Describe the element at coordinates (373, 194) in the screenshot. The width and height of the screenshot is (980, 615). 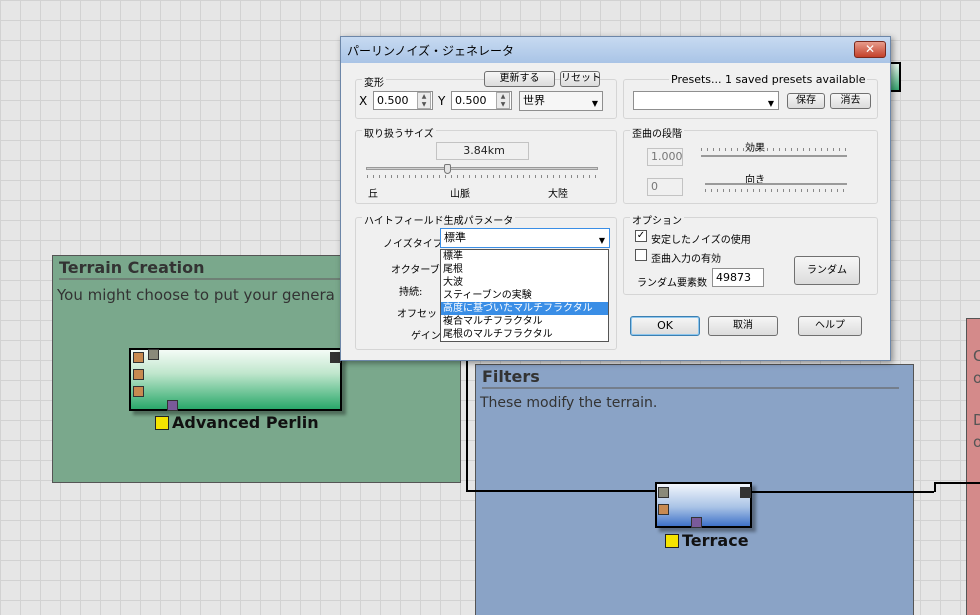
I see `size-label-hill: 丘` at that location.